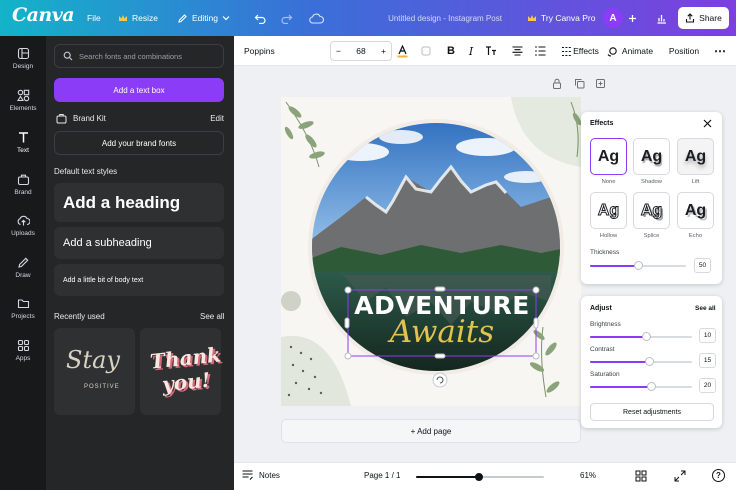 Image resolution: width=736 pixels, height=490 pixels. I want to click on share-button: Share, so click(703, 18).